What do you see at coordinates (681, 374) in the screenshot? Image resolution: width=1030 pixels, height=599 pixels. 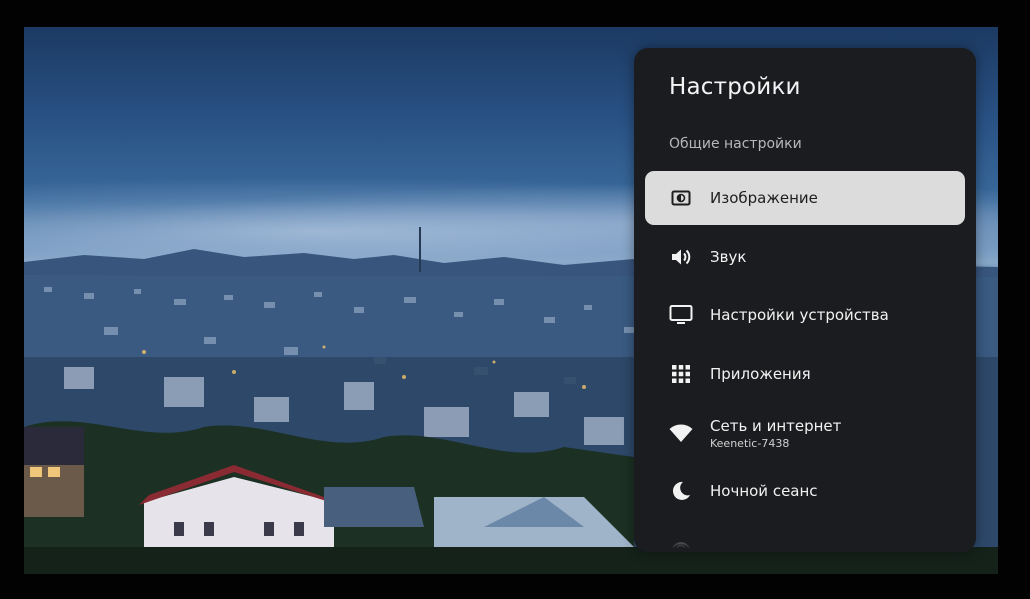 I see `apps-grid-icon` at bounding box center [681, 374].